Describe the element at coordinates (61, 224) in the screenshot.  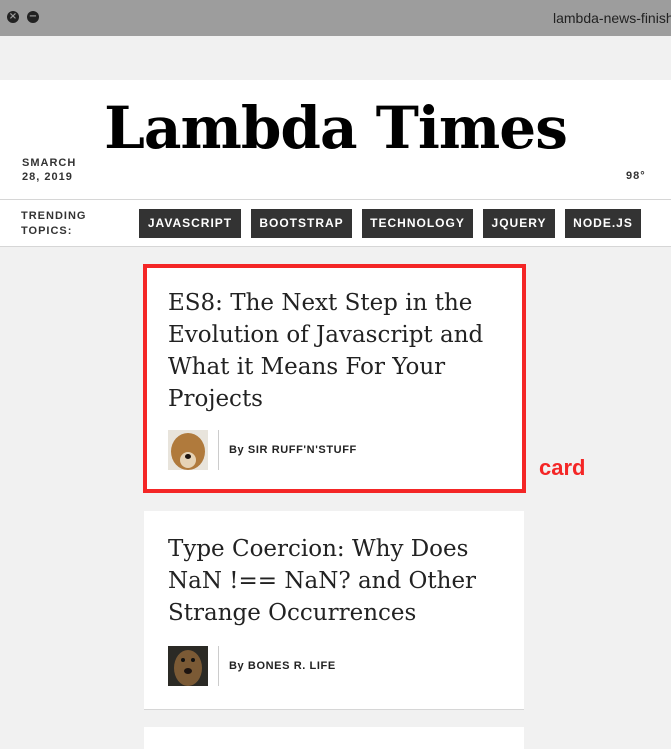
I see `trending-topics-label: TRENDING TOPICS:` at that location.